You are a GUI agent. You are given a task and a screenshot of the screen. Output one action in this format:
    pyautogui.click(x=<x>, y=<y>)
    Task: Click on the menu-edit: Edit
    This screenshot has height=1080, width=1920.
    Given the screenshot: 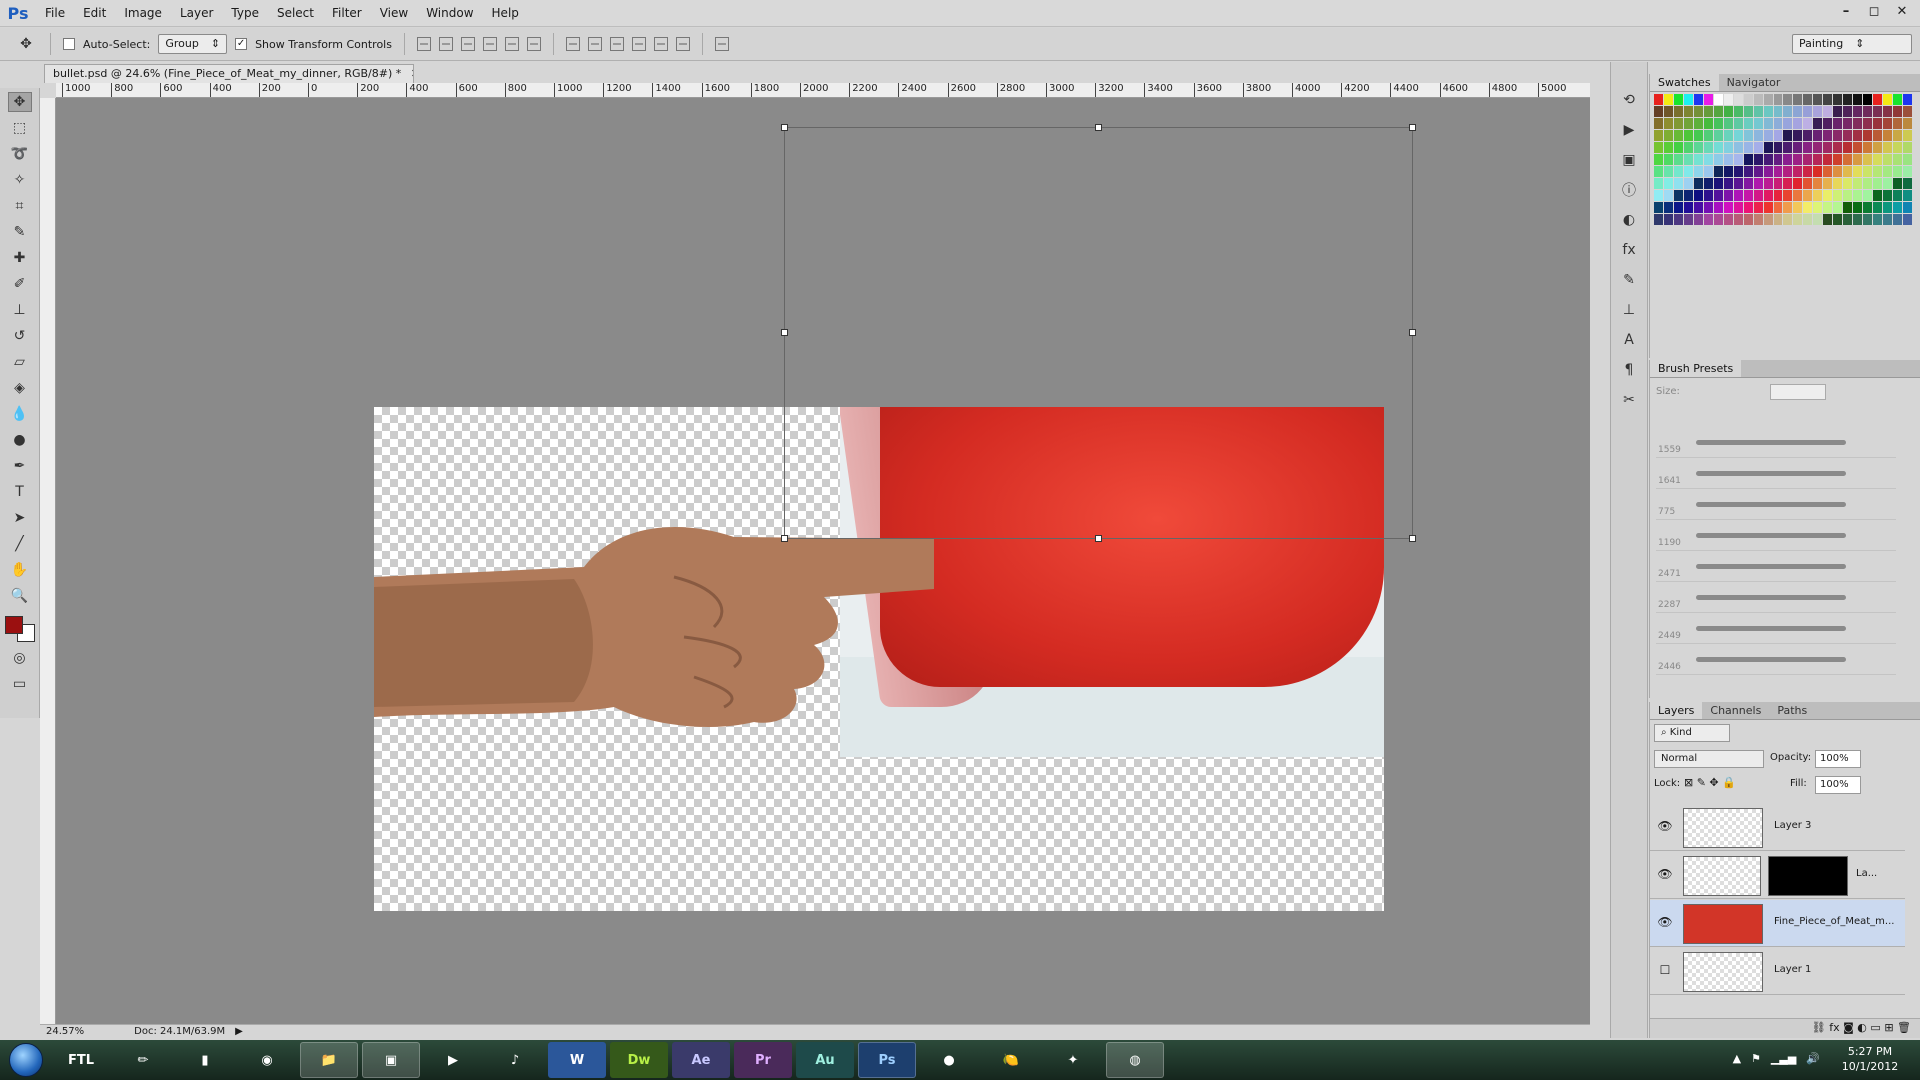 What is the action you would take?
    pyautogui.click(x=94, y=13)
    